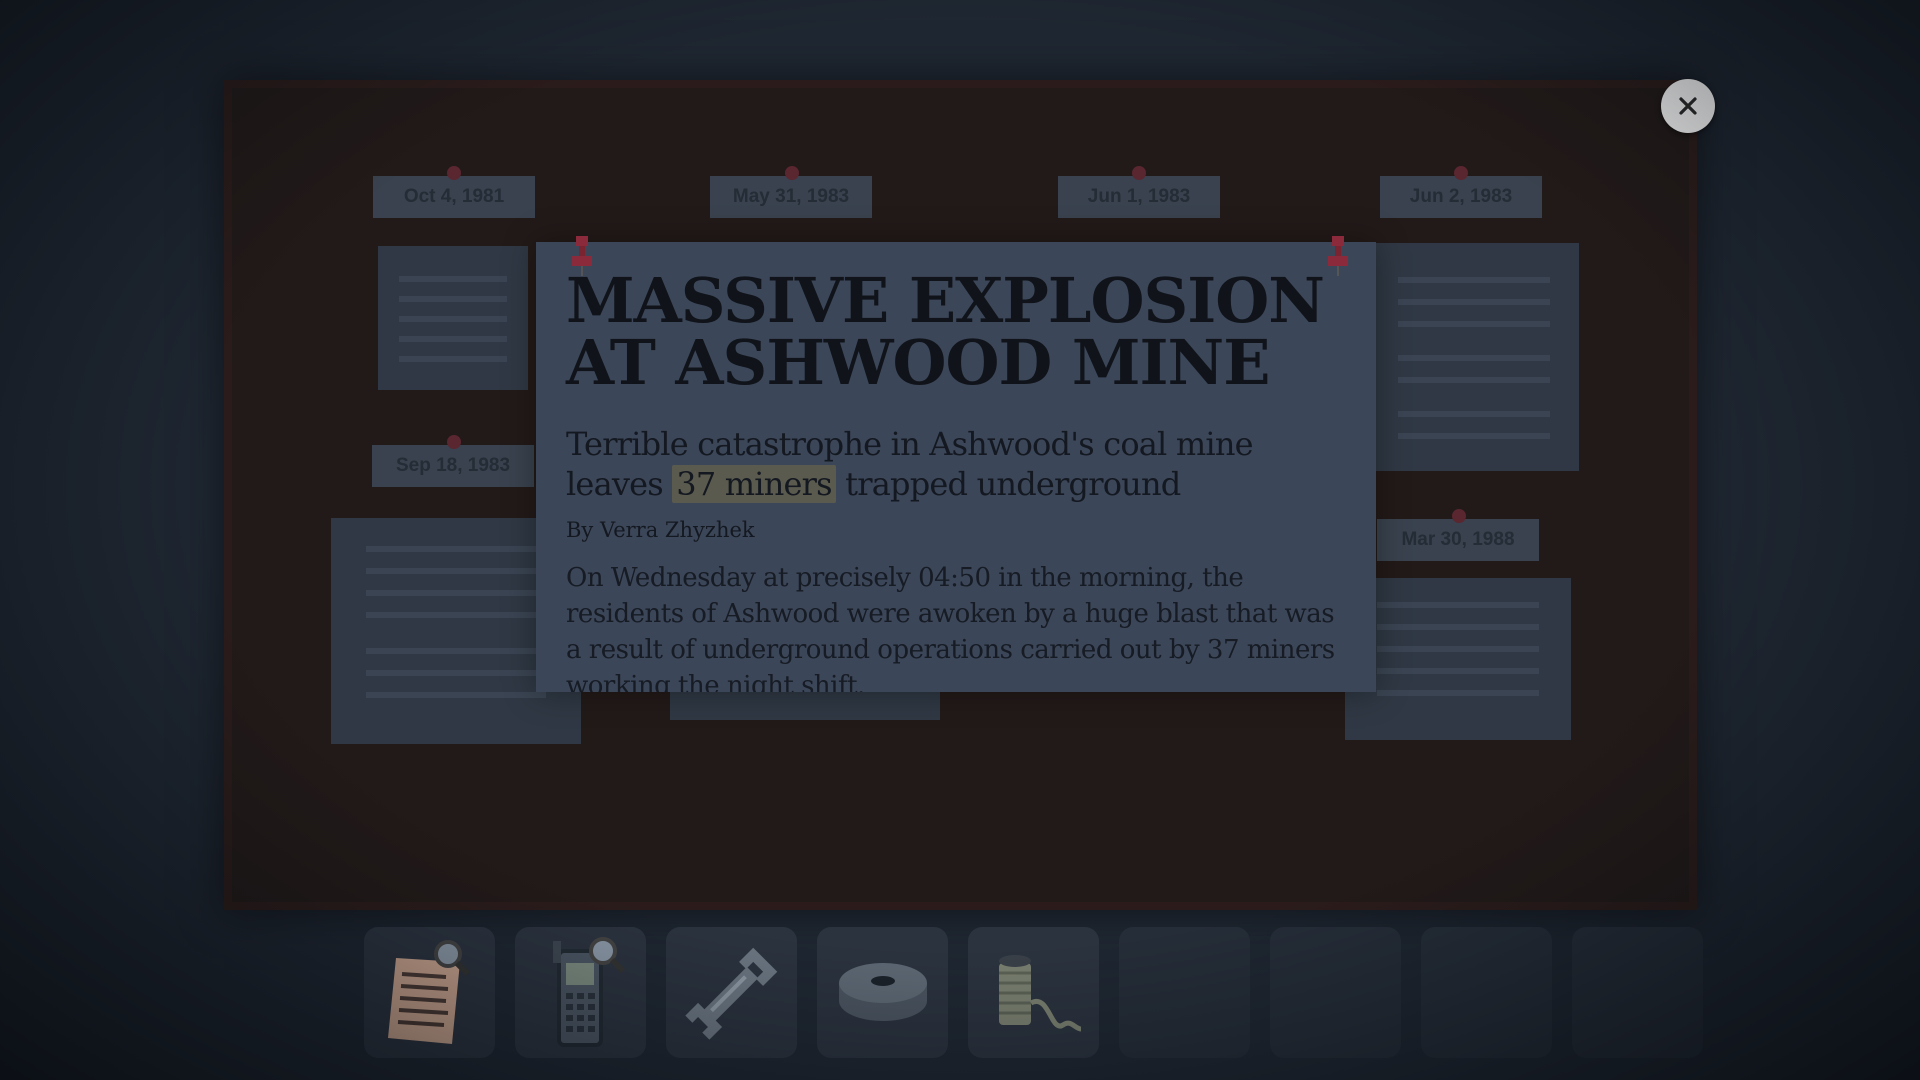 The width and height of the screenshot is (1920, 1080). Describe the element at coordinates (660, 530) in the screenshot. I see `article-byline: By Verra Zhyzhek` at that location.